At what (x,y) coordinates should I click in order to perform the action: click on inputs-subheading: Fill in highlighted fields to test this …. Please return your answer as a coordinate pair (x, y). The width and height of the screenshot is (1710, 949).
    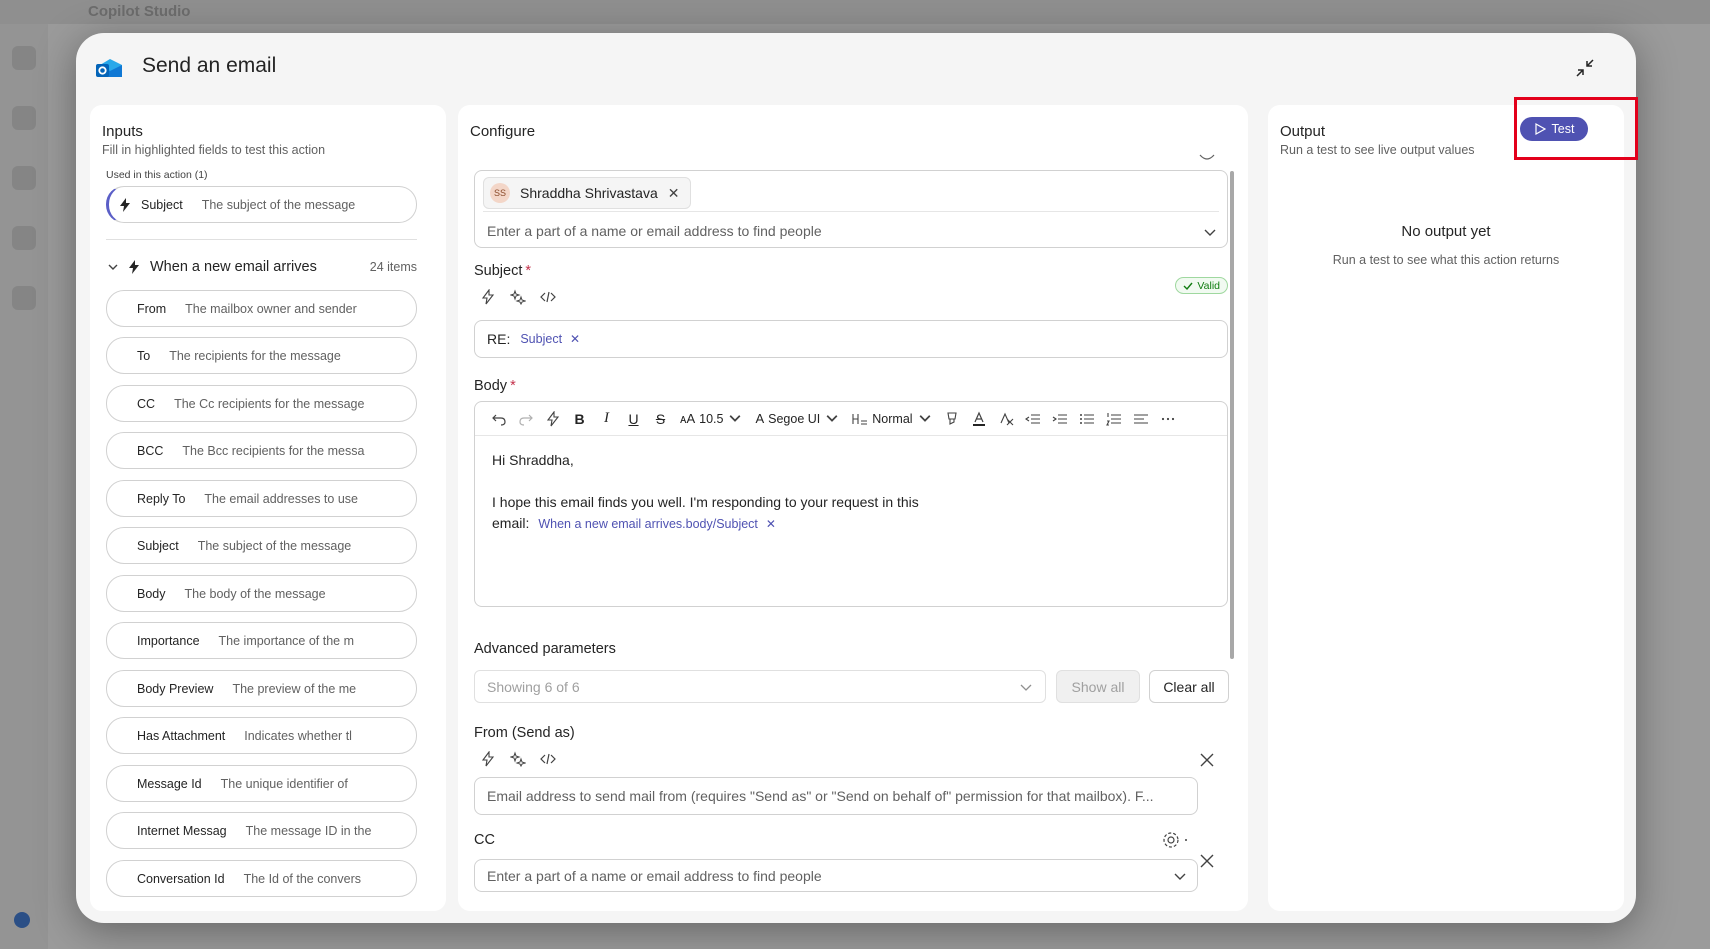
    Looking at the image, I should click on (214, 150).